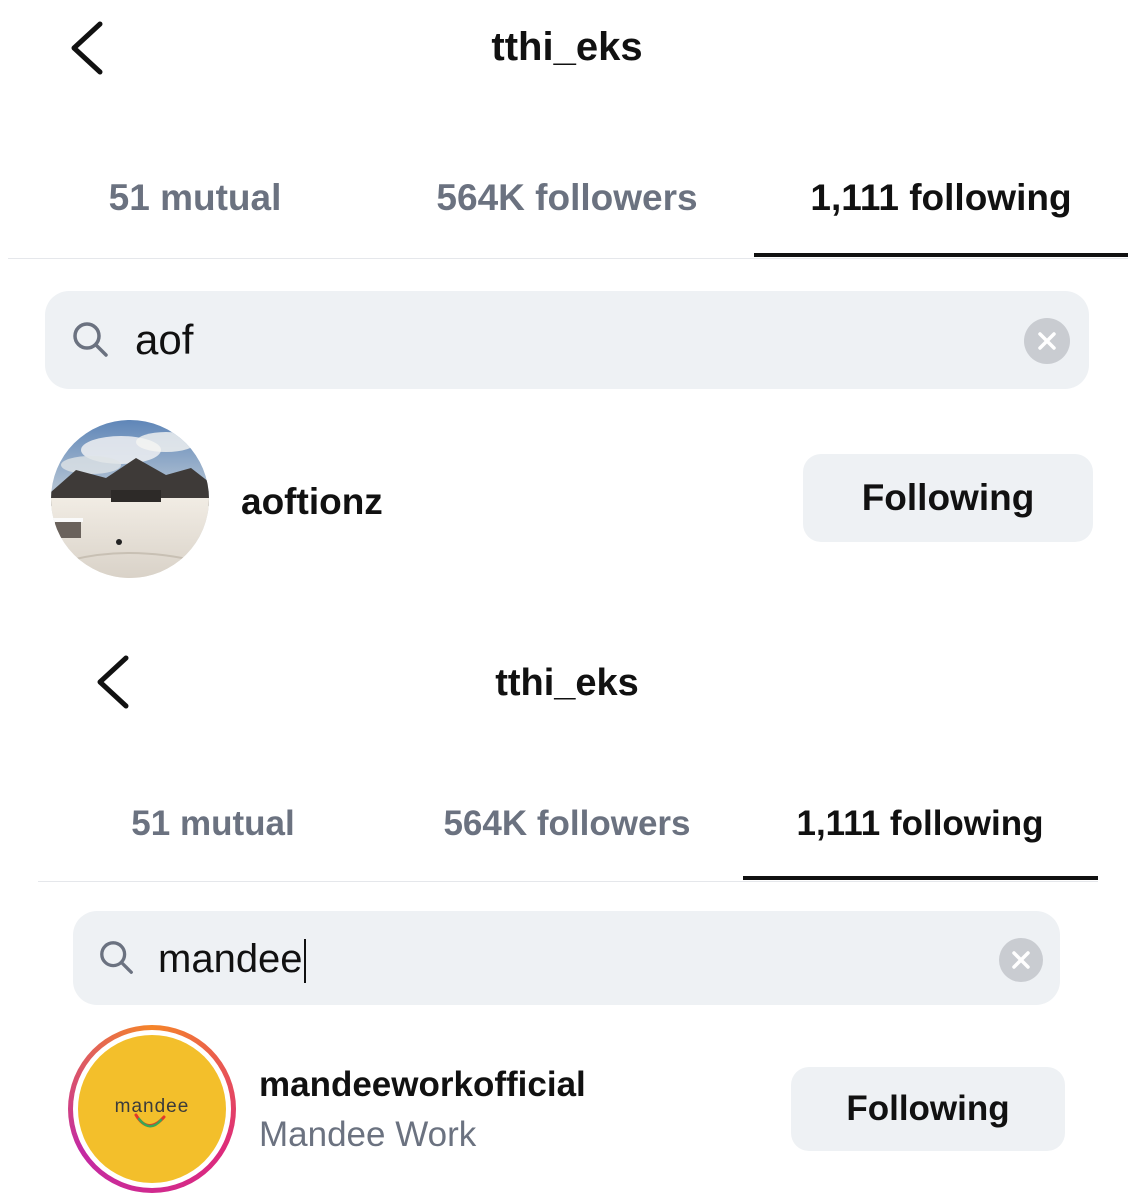 Image resolution: width=1134 pixels, height=1200 pixels. Describe the element at coordinates (304, 961) in the screenshot. I see `text-caret` at that location.